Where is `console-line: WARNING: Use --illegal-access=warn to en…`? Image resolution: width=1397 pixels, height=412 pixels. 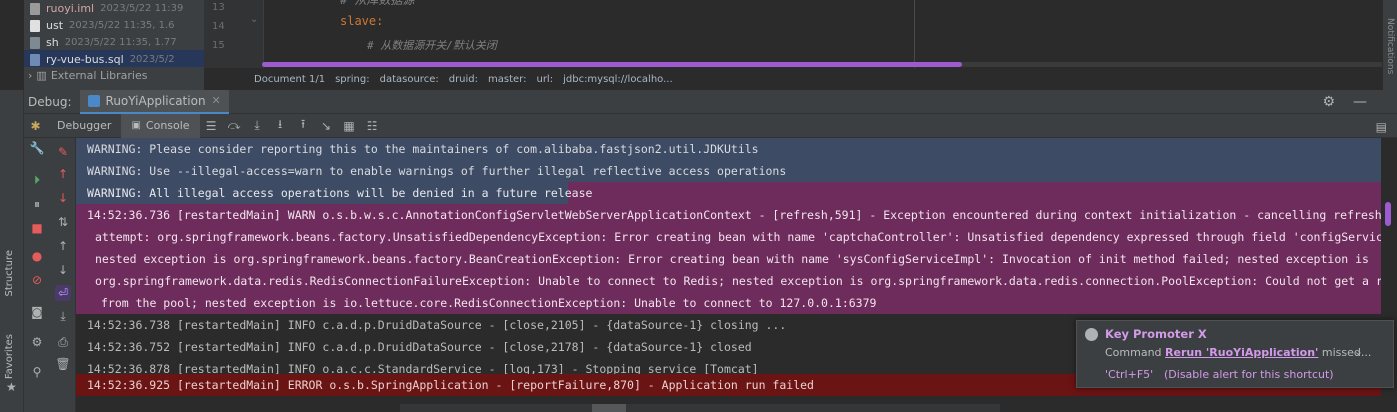 console-line: WARNING: Use --illegal-access=warn to en… is located at coordinates (728, 171).